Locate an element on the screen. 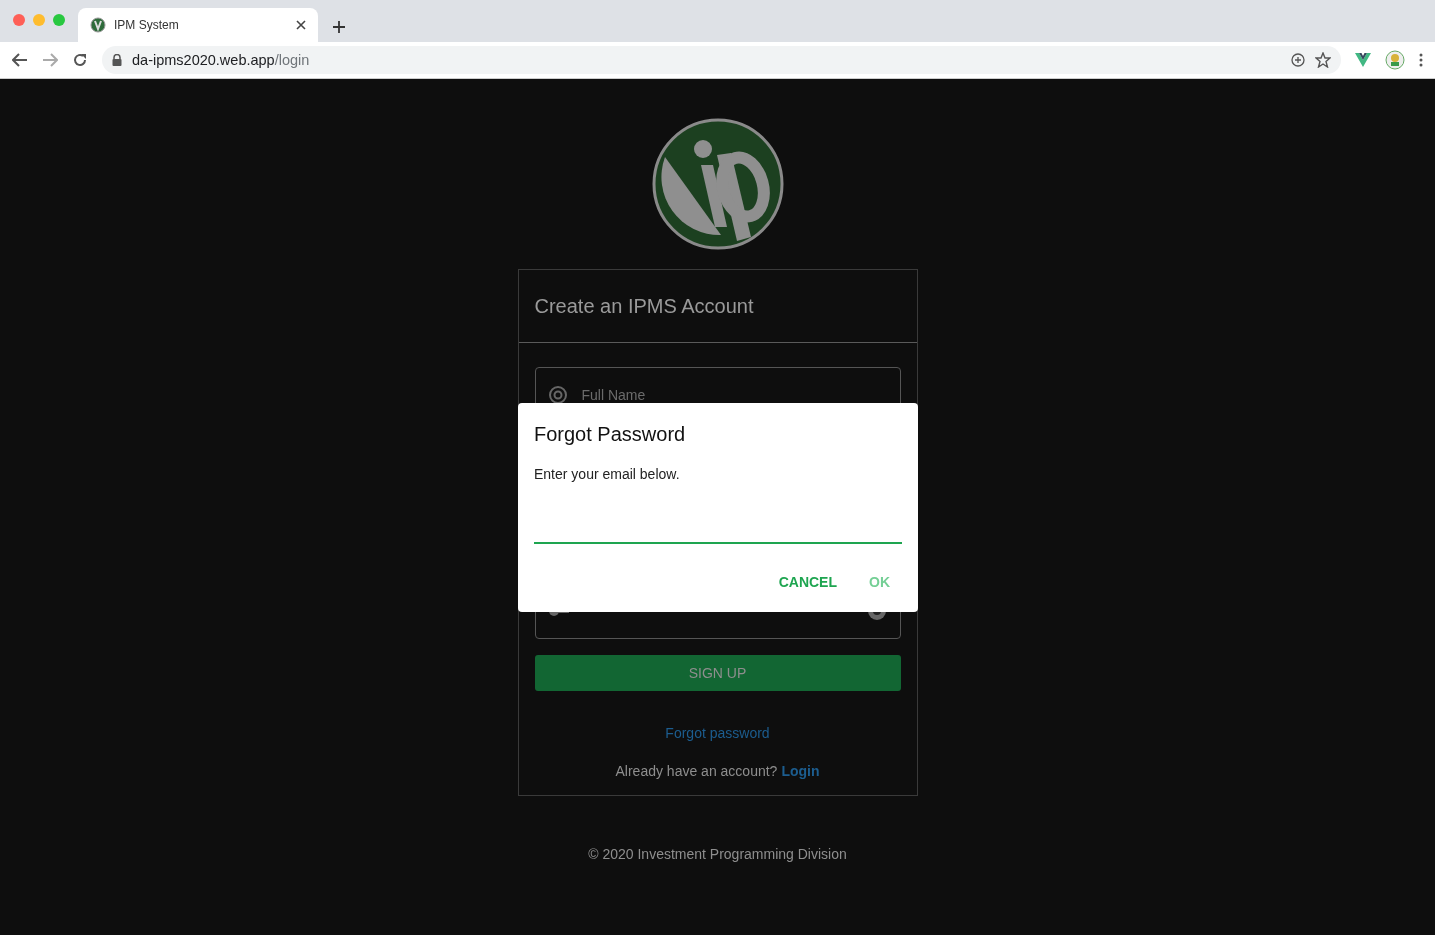 The image size is (1435, 935). v-shape-icon is located at coordinates (1363, 60).